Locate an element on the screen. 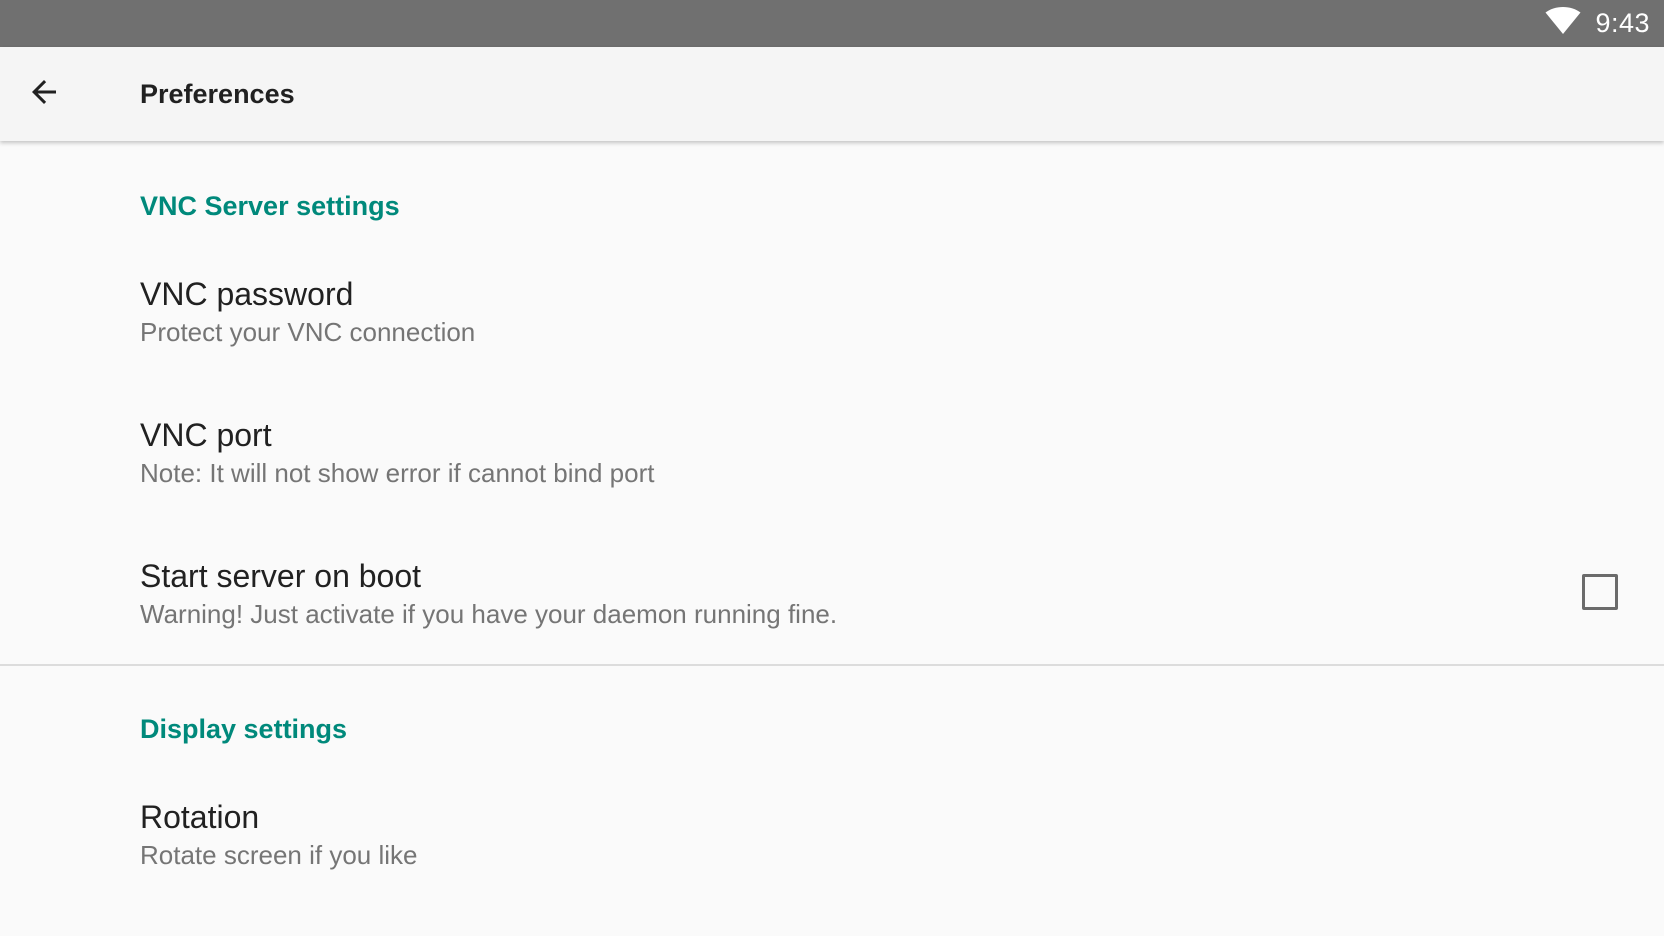 The width and height of the screenshot is (1664, 936). category-display-settings: Display settings is located at coordinates (244, 729).